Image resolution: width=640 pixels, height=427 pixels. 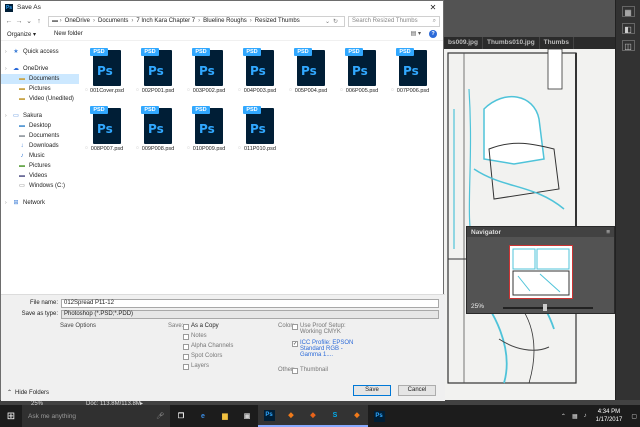 What do you see at coordinates (203, 416) in the screenshot?
I see `edge-icon: e` at bounding box center [203, 416].